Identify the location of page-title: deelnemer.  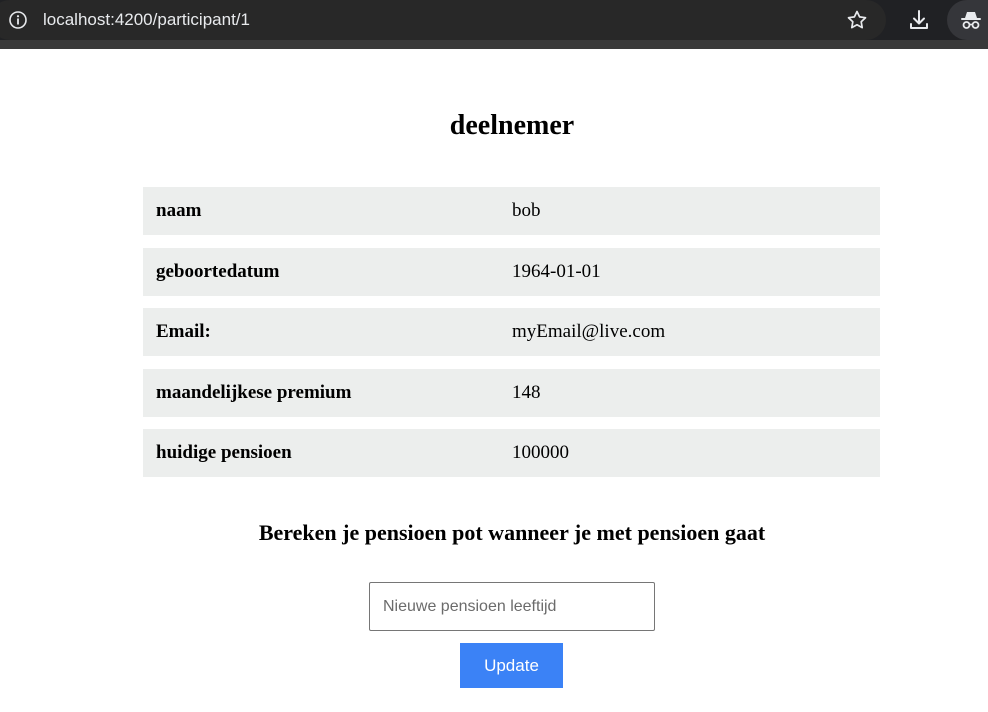
(512, 125).